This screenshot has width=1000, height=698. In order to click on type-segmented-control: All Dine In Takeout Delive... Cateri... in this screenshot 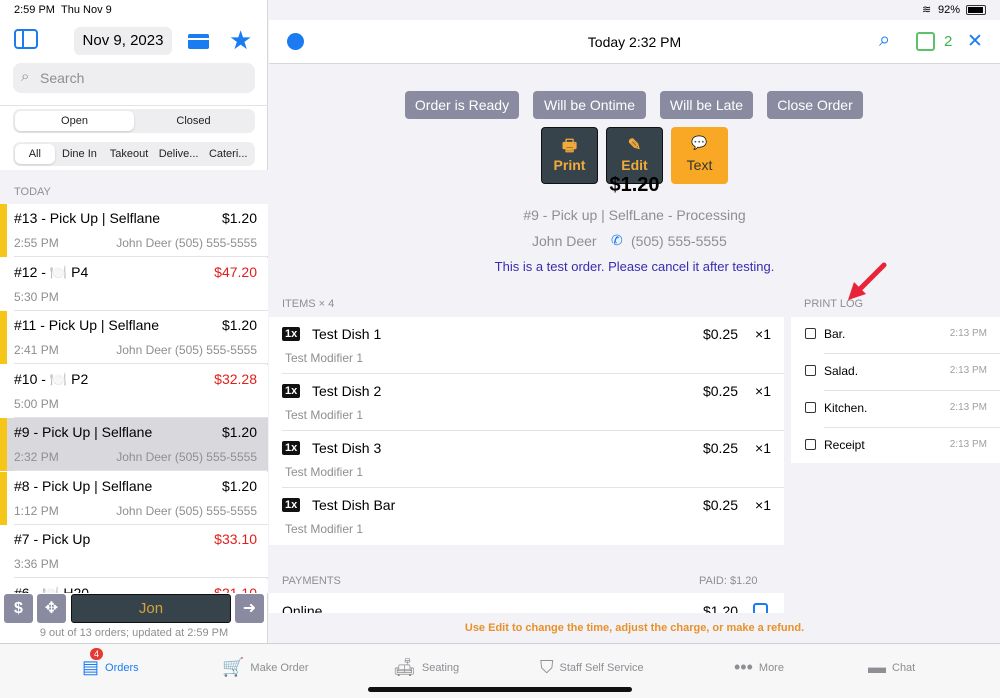, I will do `click(134, 154)`.